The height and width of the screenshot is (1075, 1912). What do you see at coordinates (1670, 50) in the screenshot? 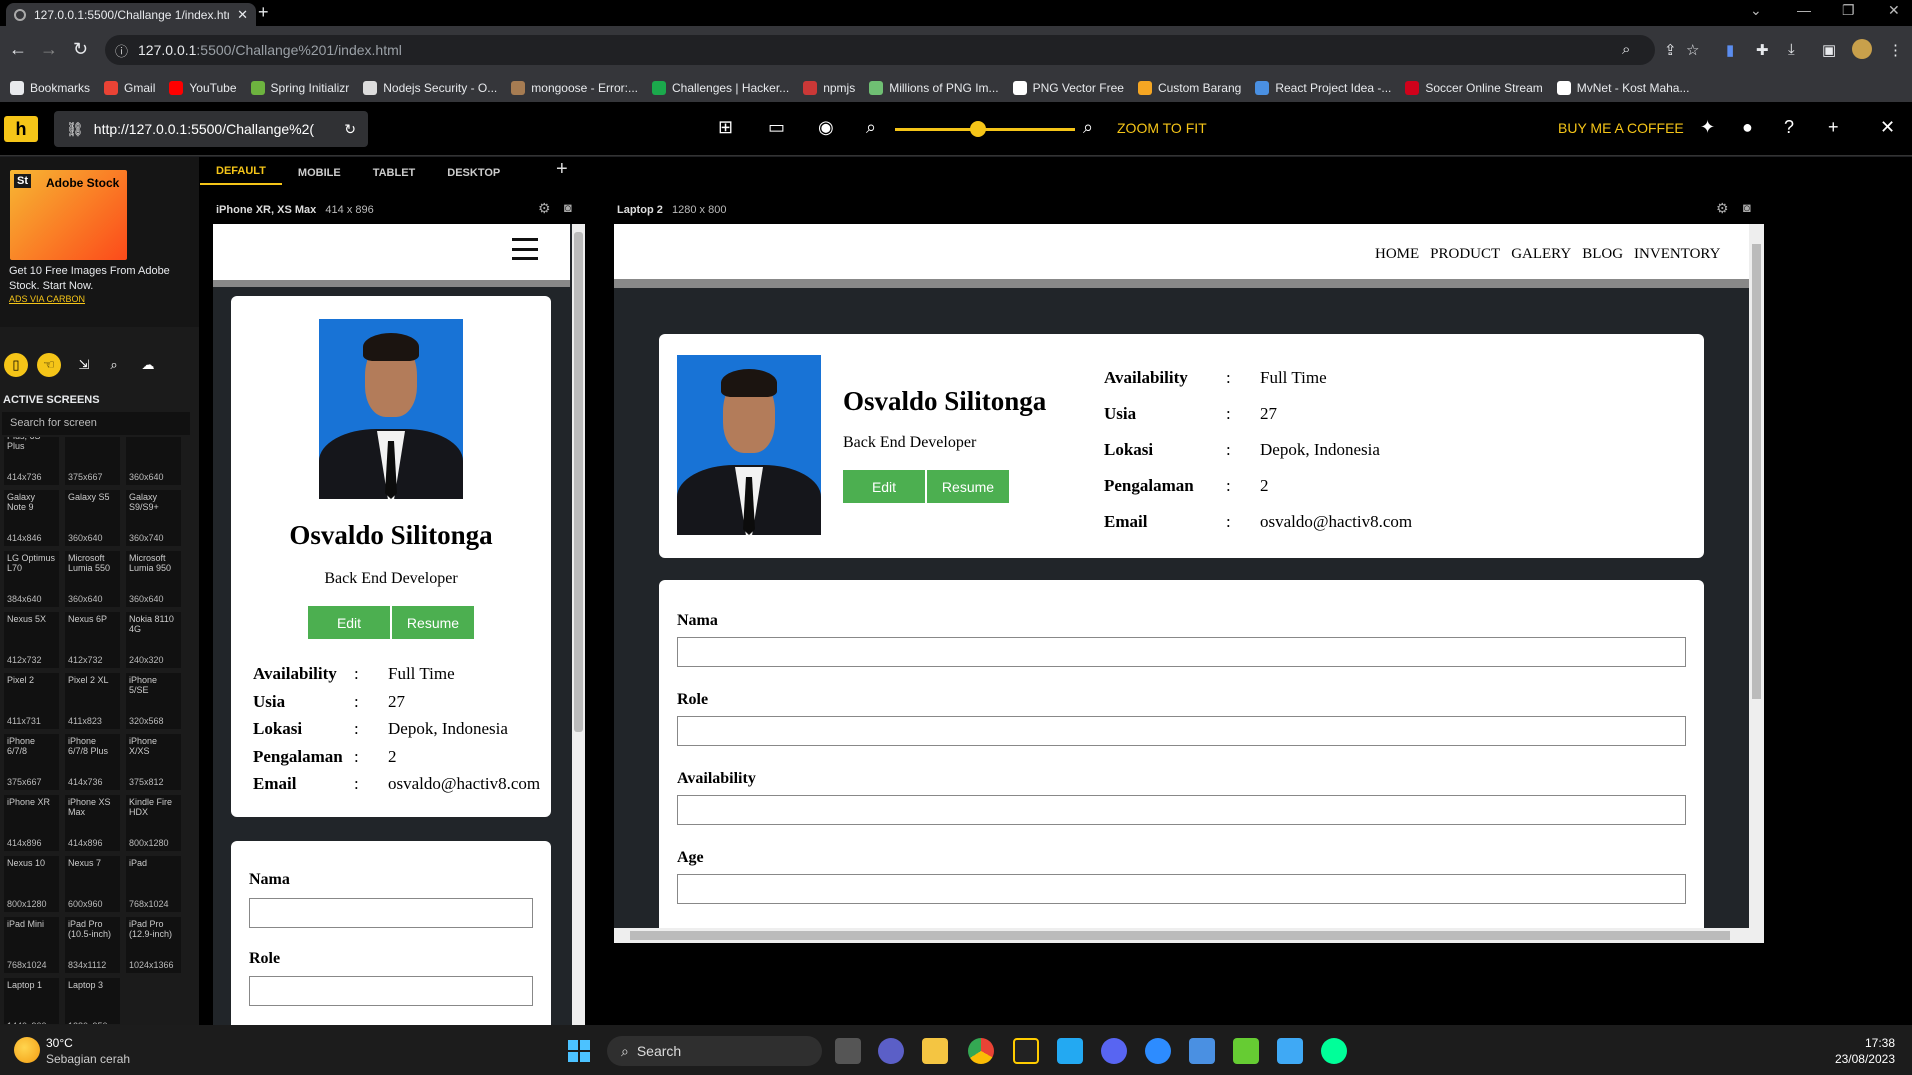
I see `share-icon: ⇪` at bounding box center [1670, 50].